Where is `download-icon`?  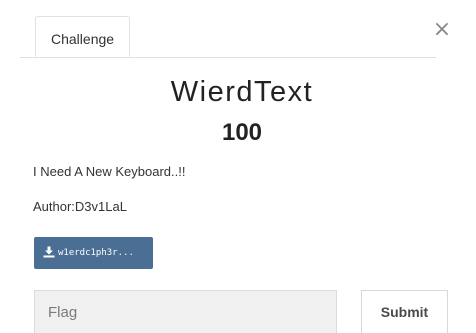 download-icon is located at coordinates (49, 251).